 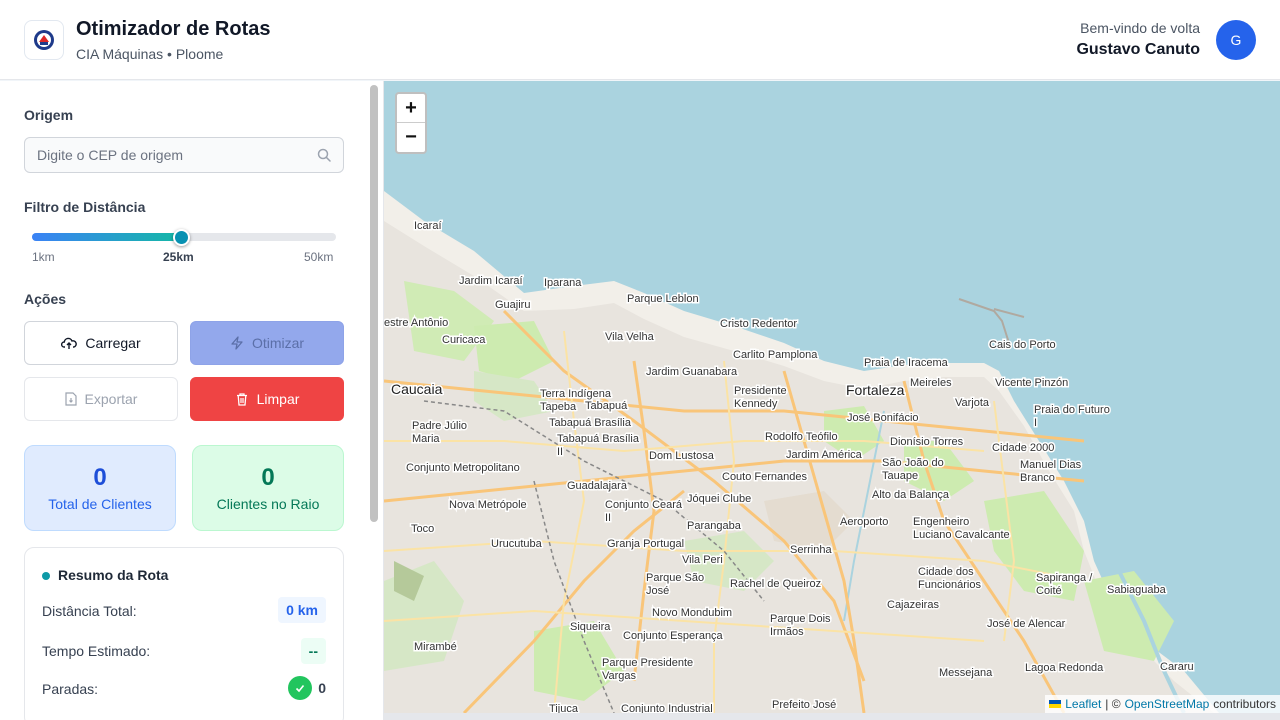 I want to click on slider-max-label: 50km, so click(x=319, y=257).